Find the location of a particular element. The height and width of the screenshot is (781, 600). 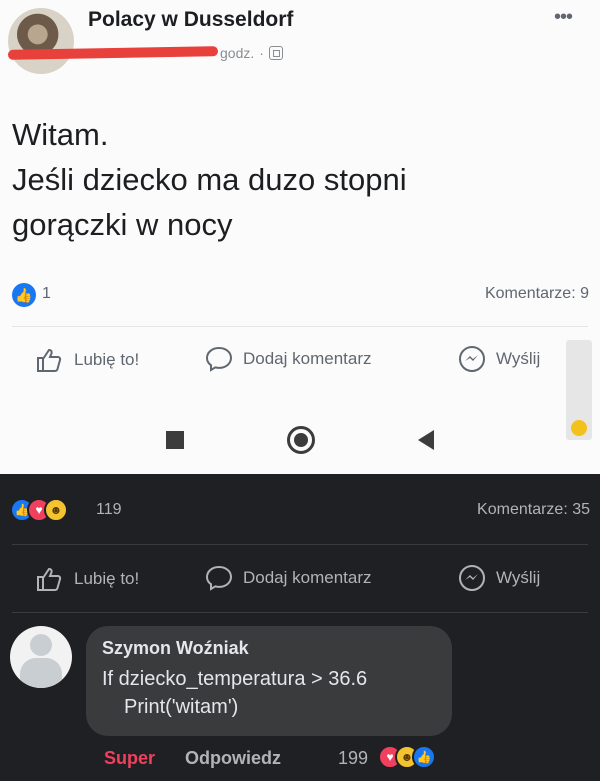

comment-reaction-button: Super is located at coordinates (129, 758).